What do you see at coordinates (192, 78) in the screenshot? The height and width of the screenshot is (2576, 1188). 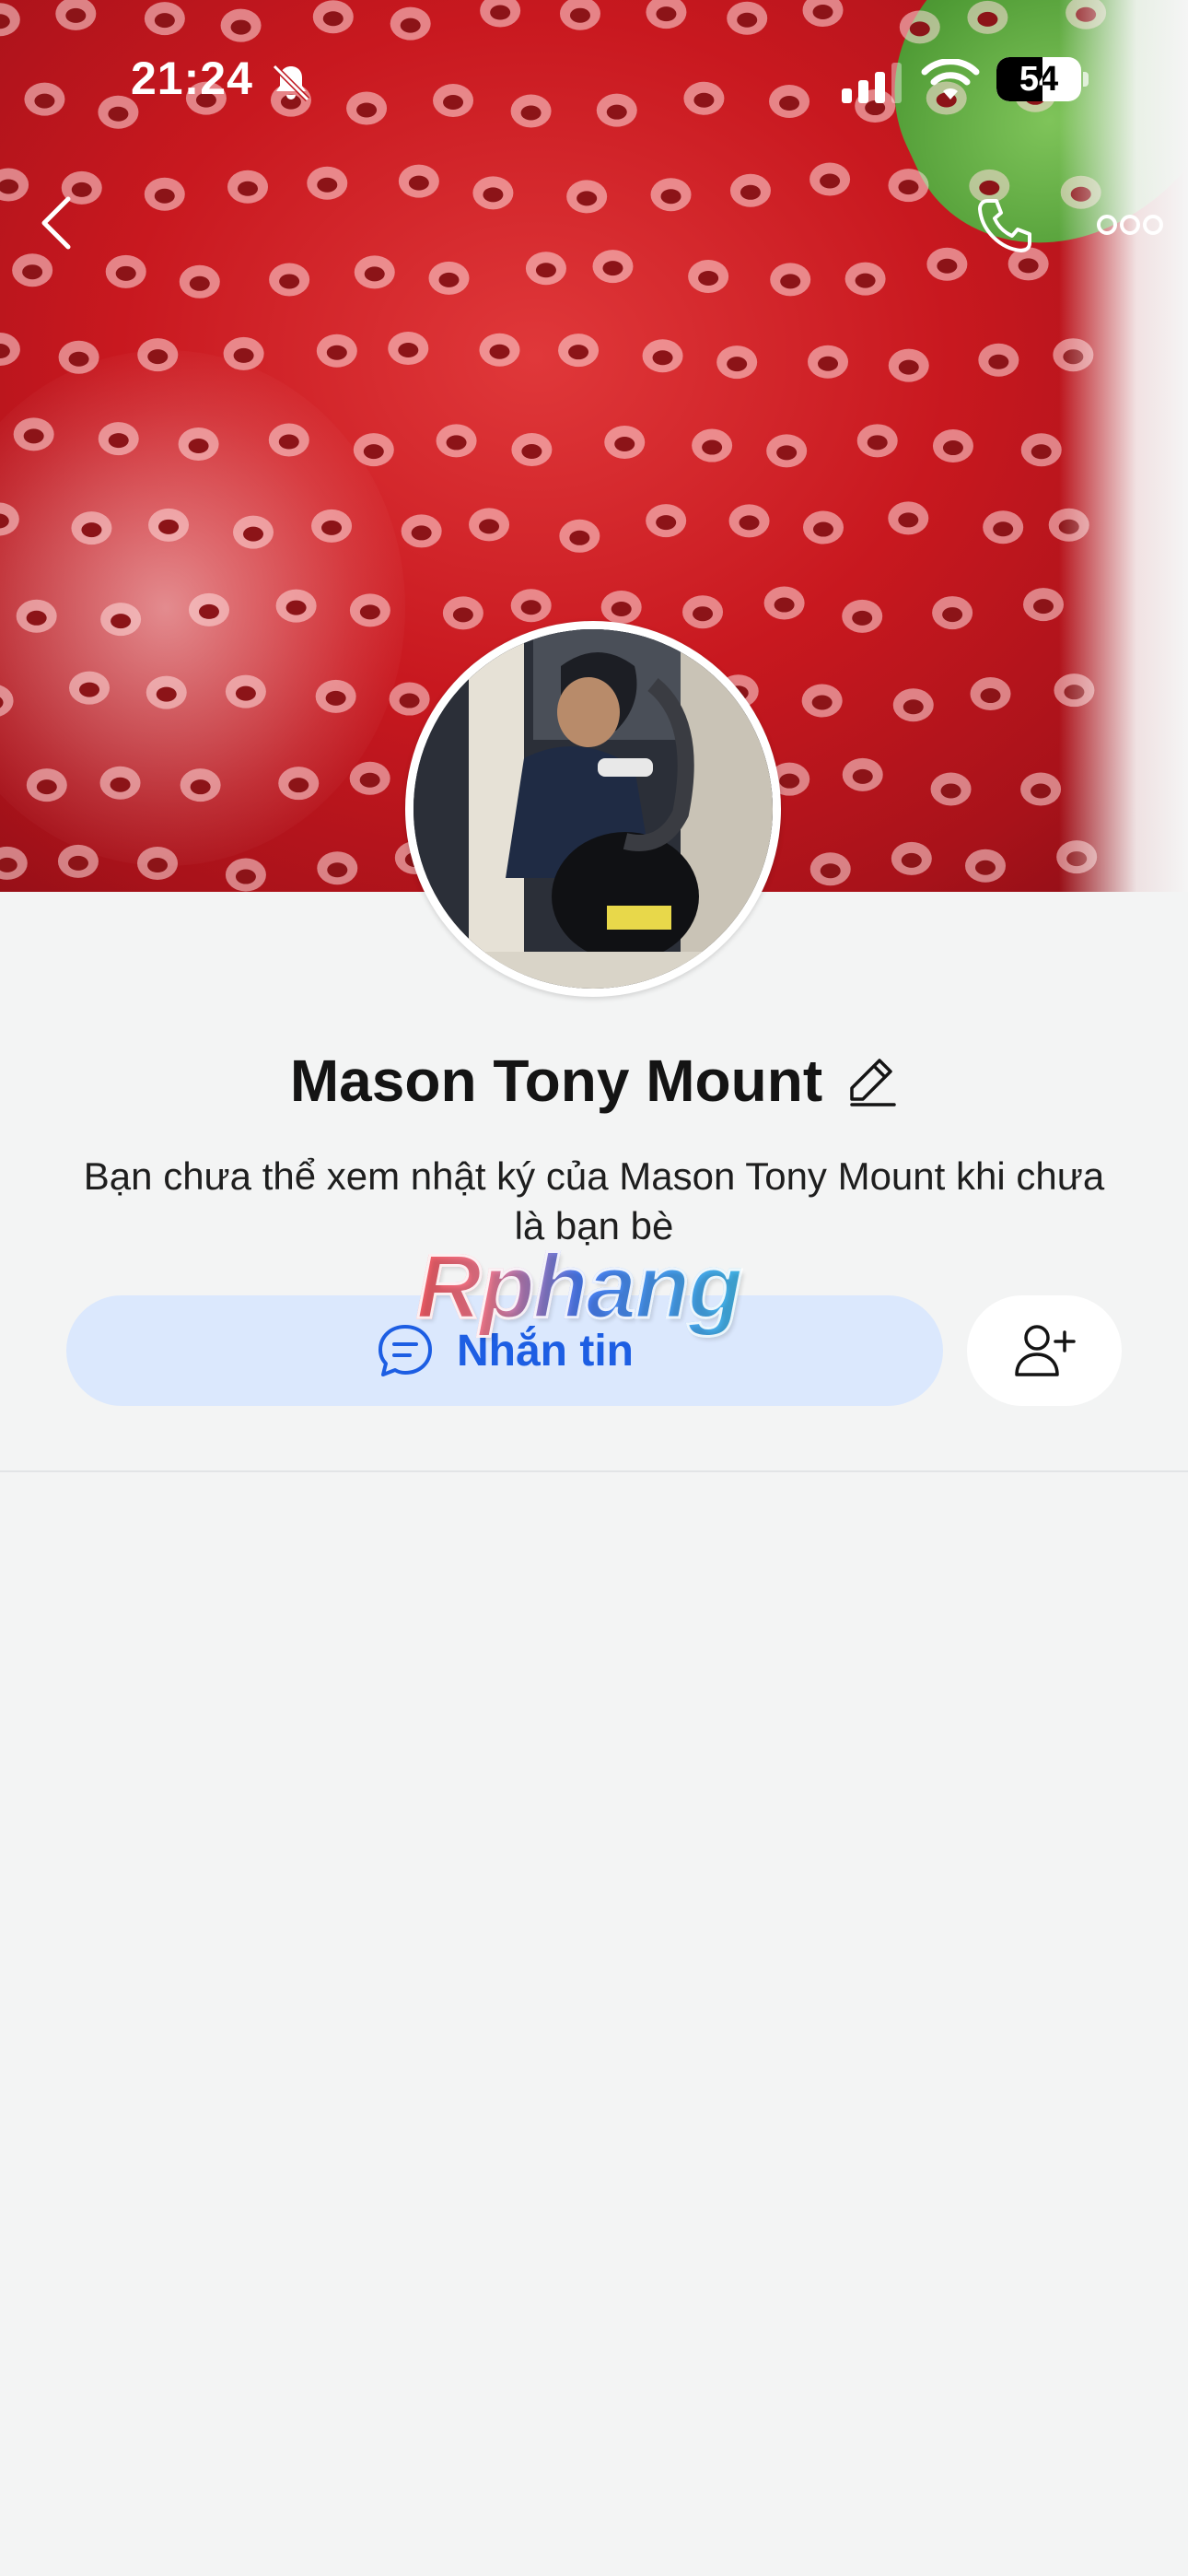 I see `status-time: 21:24` at bounding box center [192, 78].